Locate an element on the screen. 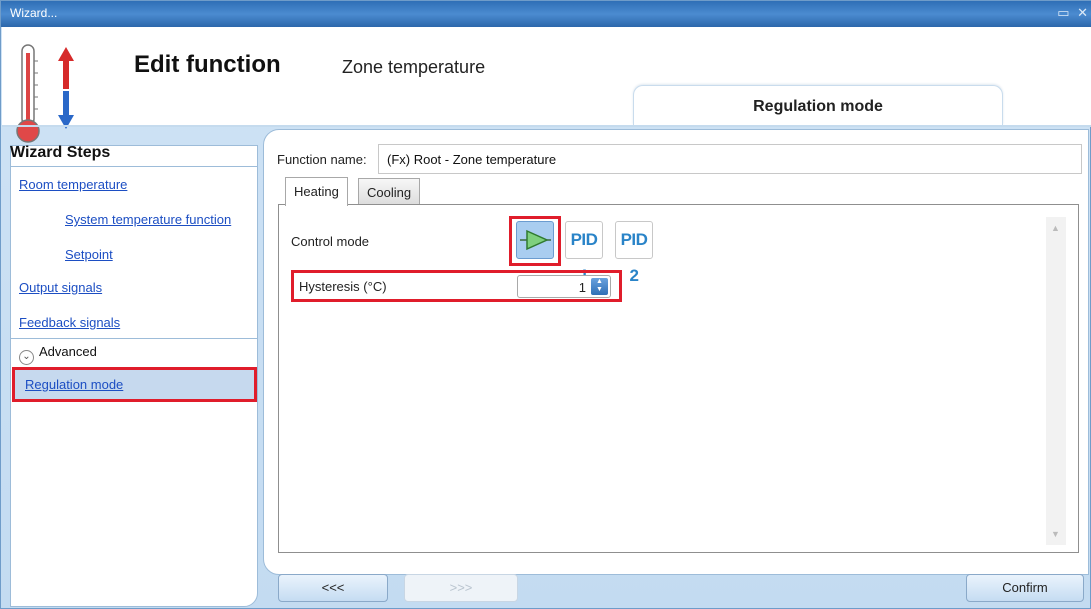  sidebar-item-regulation-mode: Regulation mode is located at coordinates (134, 384).